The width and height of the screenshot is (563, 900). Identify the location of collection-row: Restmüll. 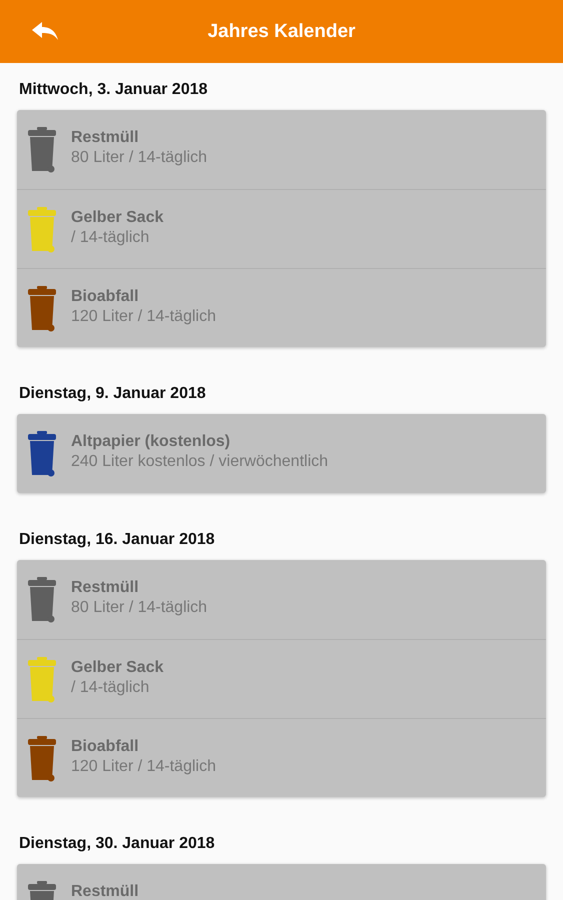
(281, 882).